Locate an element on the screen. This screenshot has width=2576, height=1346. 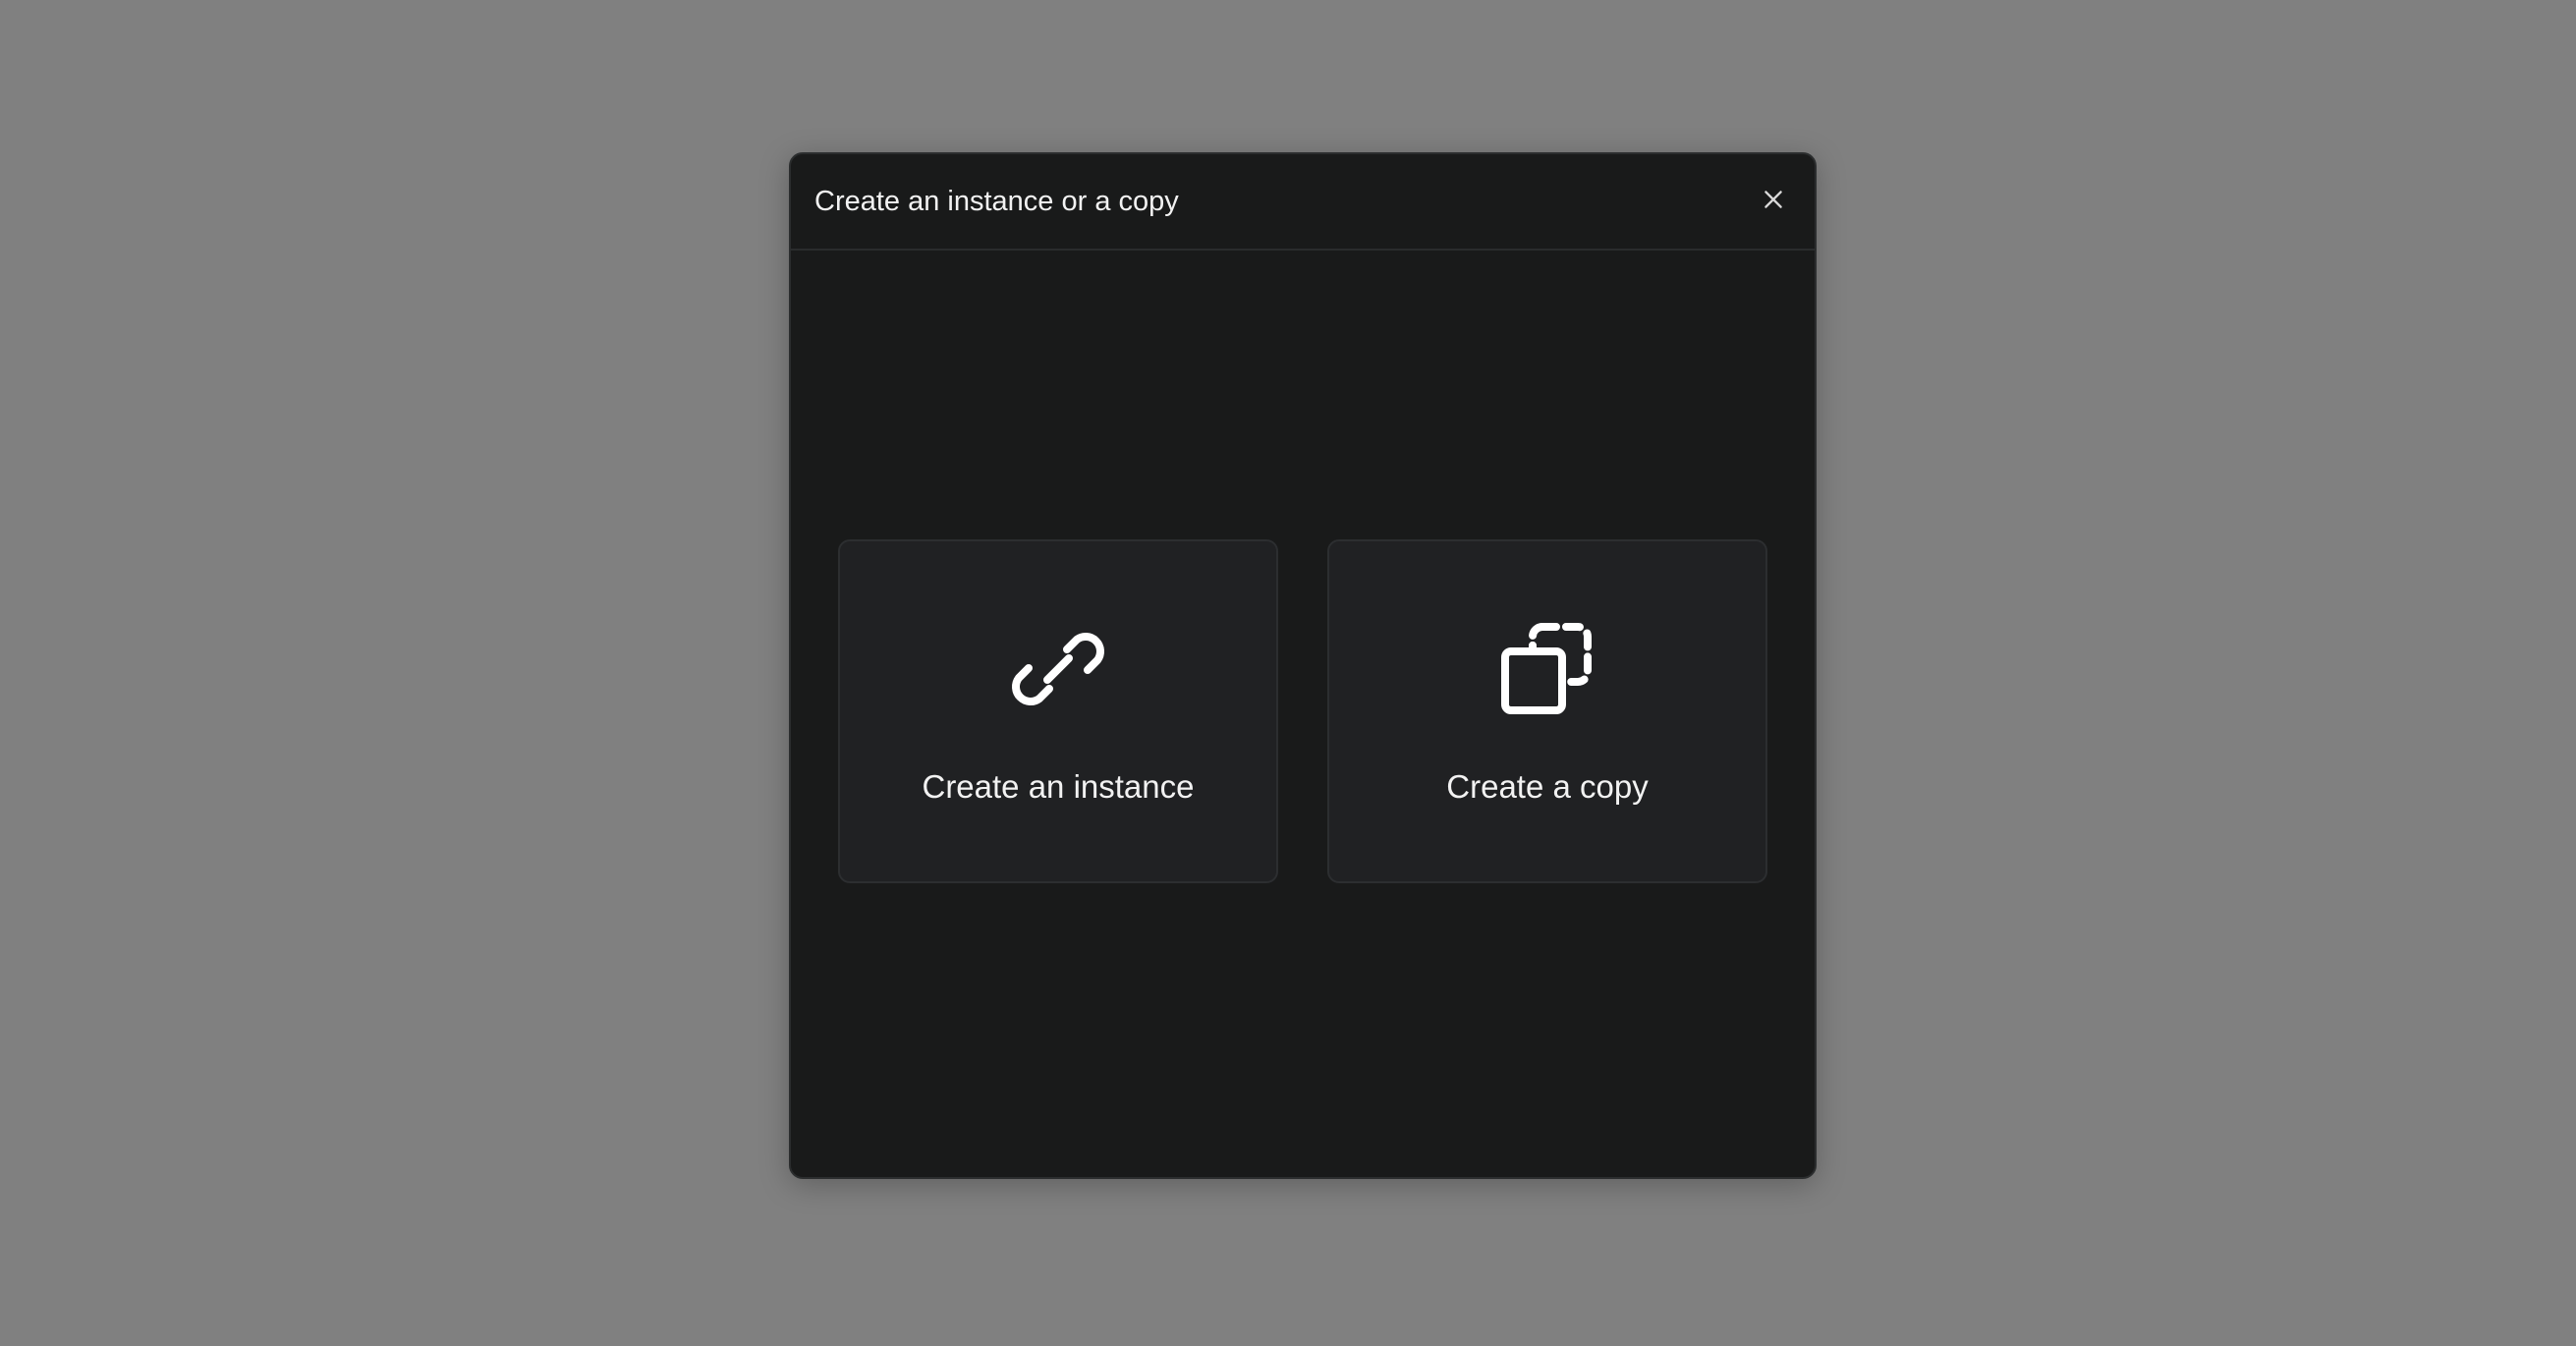
link-icon is located at coordinates (1058, 669).